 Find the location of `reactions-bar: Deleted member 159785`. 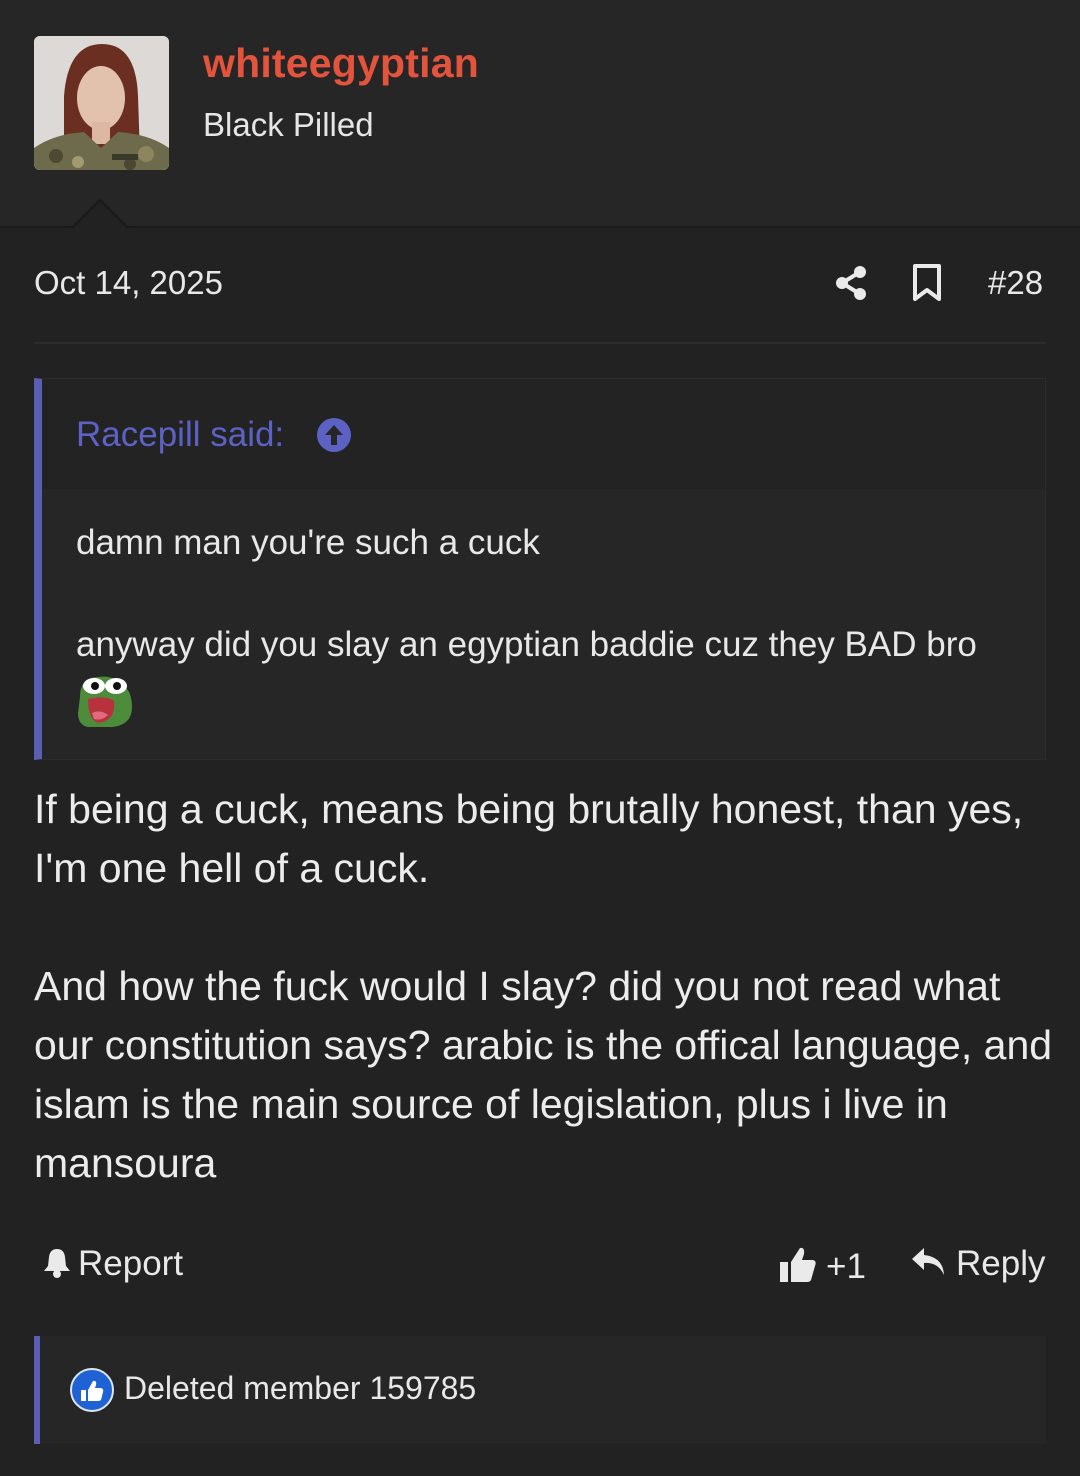

reactions-bar: Deleted member 159785 is located at coordinates (540, 1390).